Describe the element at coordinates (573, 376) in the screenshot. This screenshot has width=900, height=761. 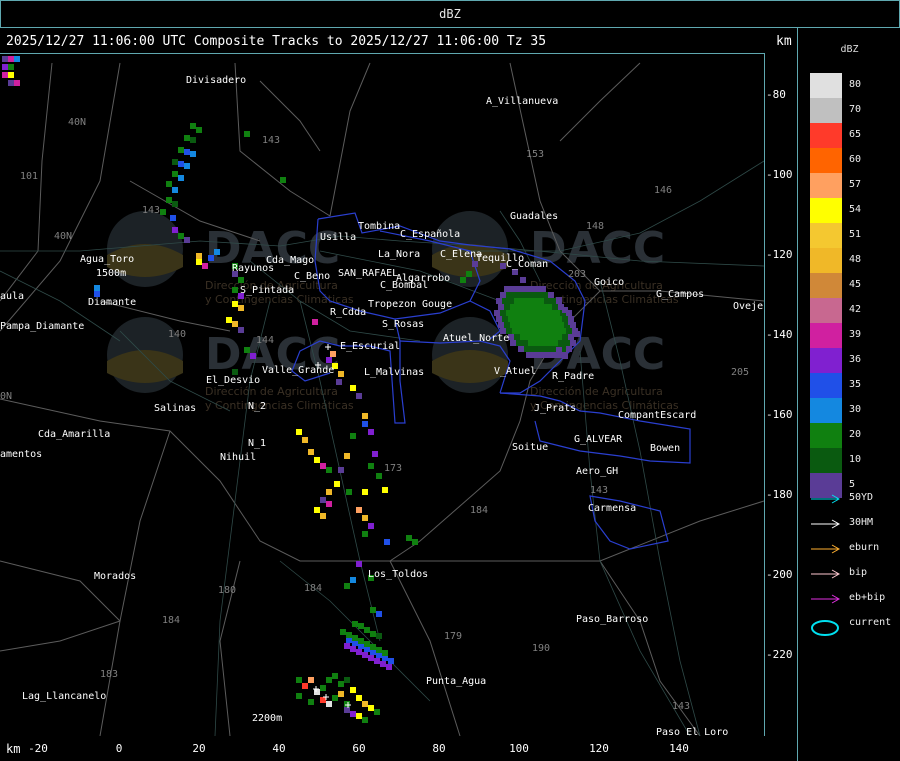
I see `place-label: R_Padre` at that location.